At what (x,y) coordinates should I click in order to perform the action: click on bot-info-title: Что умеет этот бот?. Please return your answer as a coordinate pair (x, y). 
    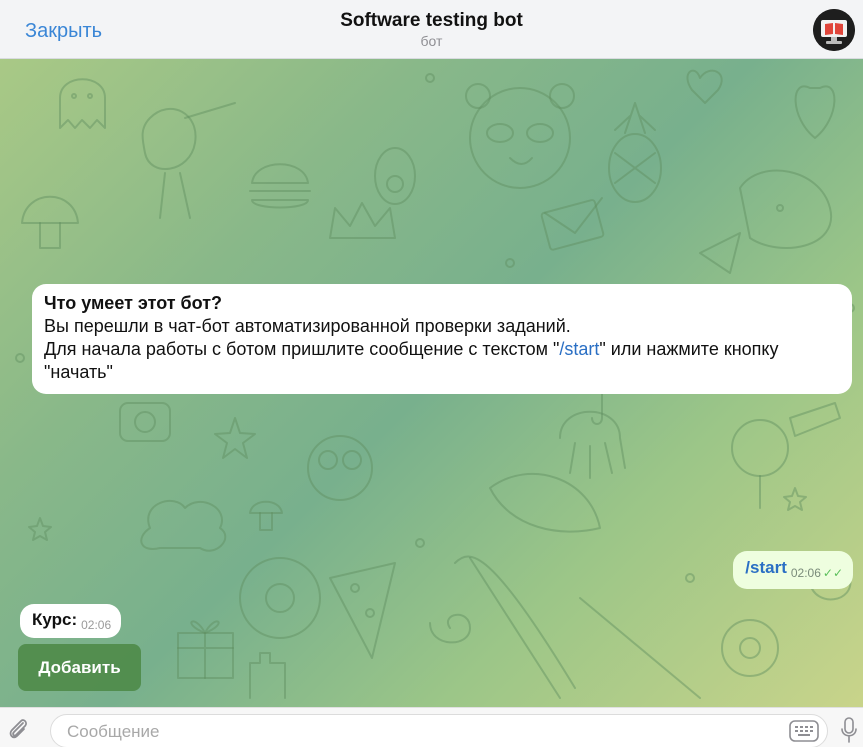
    Looking at the image, I should click on (133, 303).